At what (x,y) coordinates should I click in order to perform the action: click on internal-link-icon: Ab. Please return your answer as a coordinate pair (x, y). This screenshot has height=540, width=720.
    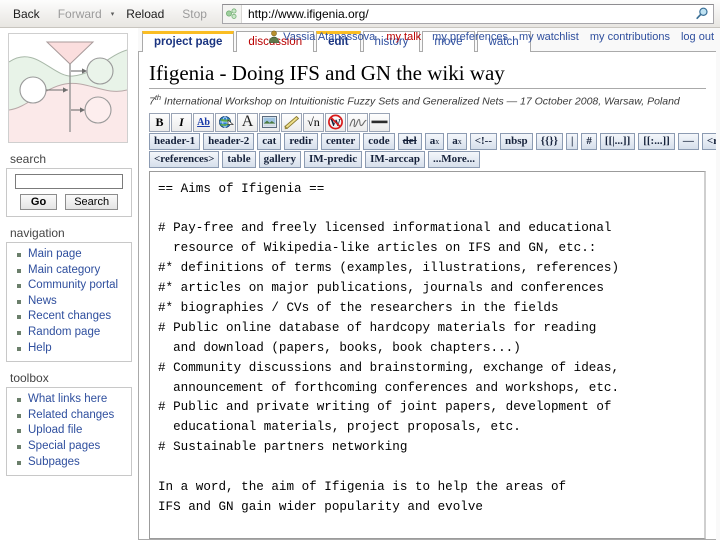
    Looking at the image, I should click on (203, 122).